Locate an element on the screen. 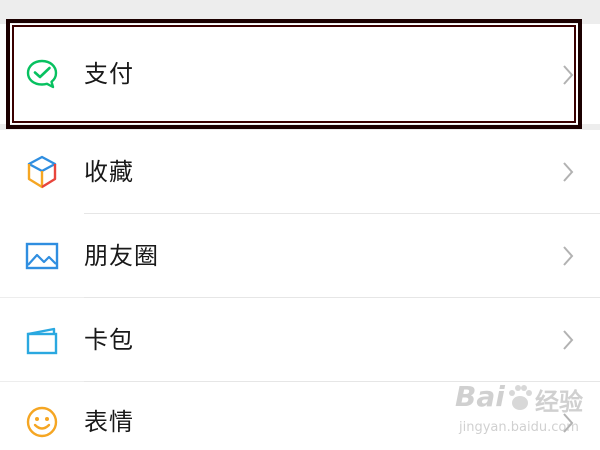 The width and height of the screenshot is (600, 450). menu-item-label: 卡包 is located at coordinates (109, 340).